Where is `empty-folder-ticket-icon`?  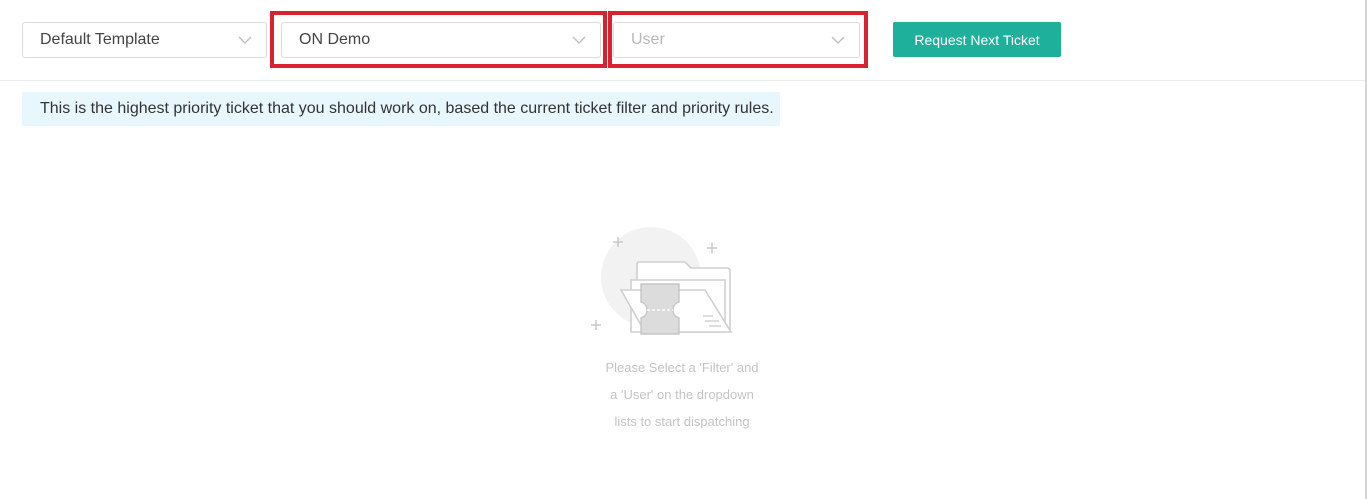 empty-folder-ticket-icon is located at coordinates (662, 281).